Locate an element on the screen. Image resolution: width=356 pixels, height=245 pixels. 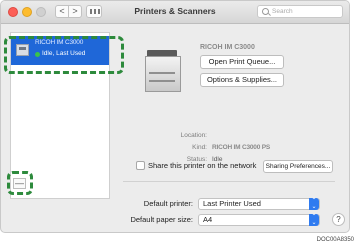
default-paper-size-label: Default paper size: is located at coordinates (161, 219).